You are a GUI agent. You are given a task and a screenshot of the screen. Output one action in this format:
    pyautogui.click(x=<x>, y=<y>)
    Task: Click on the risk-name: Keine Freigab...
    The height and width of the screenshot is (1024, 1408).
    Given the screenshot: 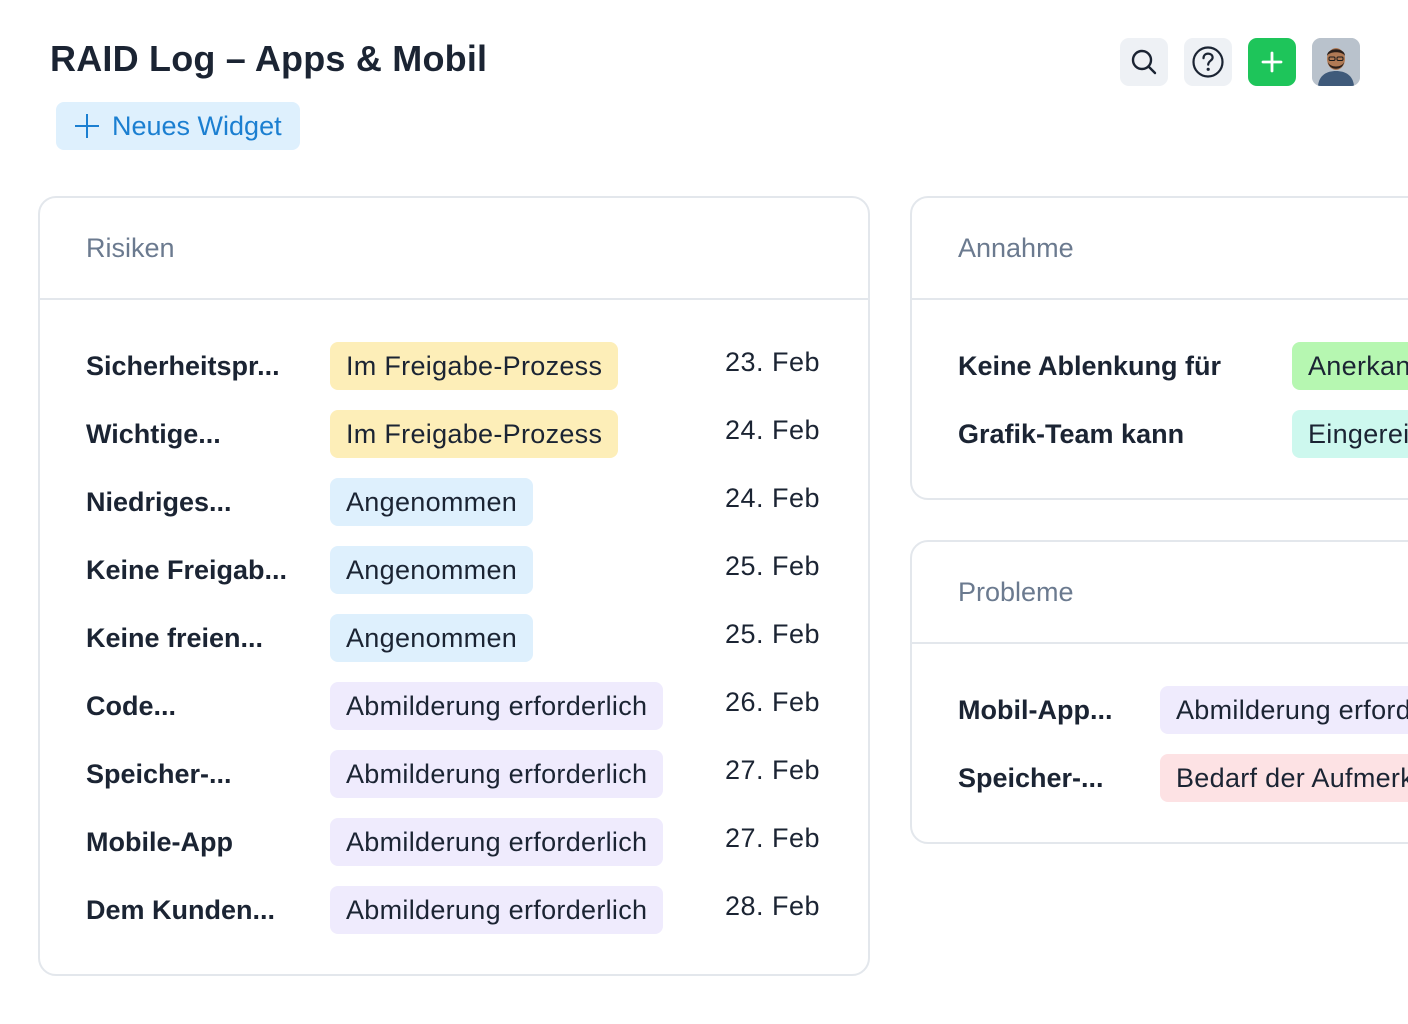 What is the action you would take?
    pyautogui.click(x=187, y=570)
    